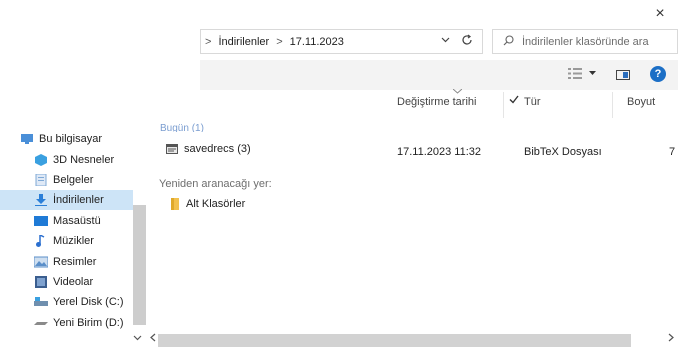  Describe the element at coordinates (623, 75) in the screenshot. I see `preview-pane-icon` at that location.